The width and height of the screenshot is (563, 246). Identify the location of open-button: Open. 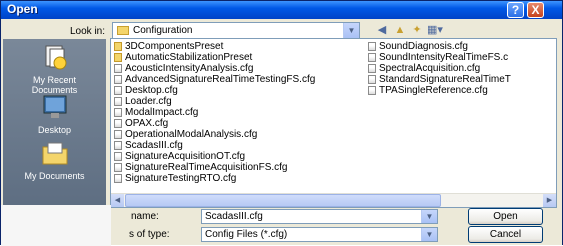
(505, 216).